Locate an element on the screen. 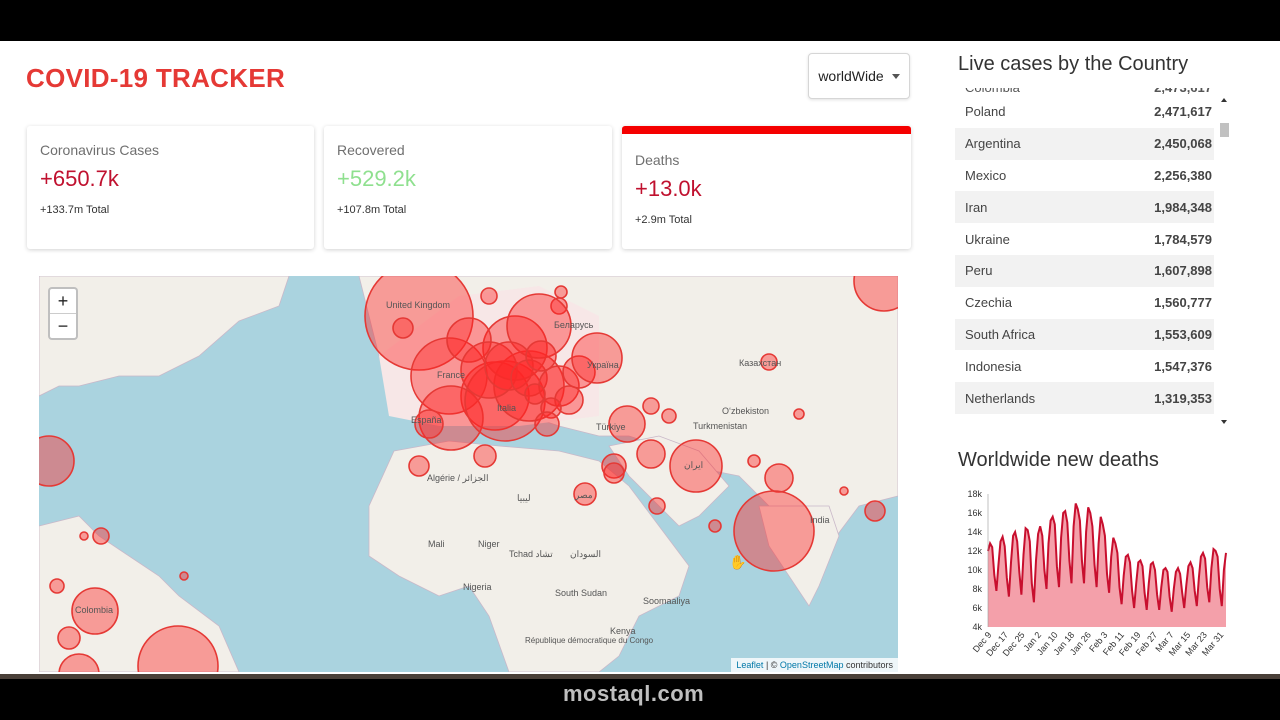 The width and height of the screenshot is (1280, 720). table-row: South Africa 1,553,609 is located at coordinates (1084, 334).